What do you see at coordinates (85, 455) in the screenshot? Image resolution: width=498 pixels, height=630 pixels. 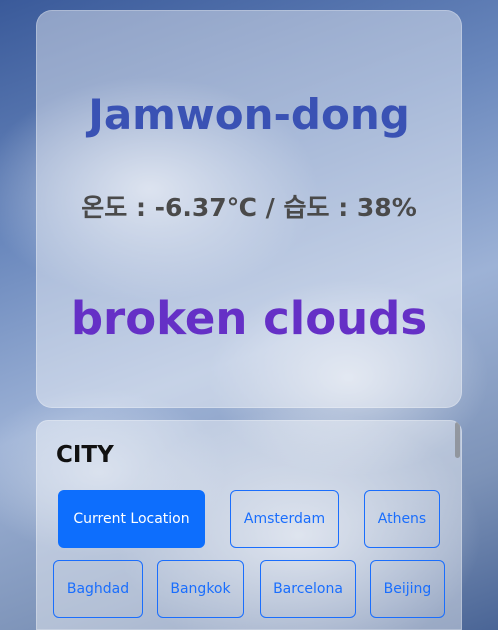 I see `city-label: CITY` at bounding box center [85, 455].